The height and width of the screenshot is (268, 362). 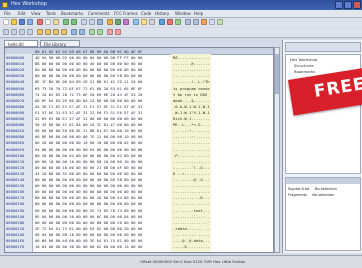 What do you see at coordinates (74, 22) in the screenshot?
I see `redo-icon` at bounding box center [74, 22].